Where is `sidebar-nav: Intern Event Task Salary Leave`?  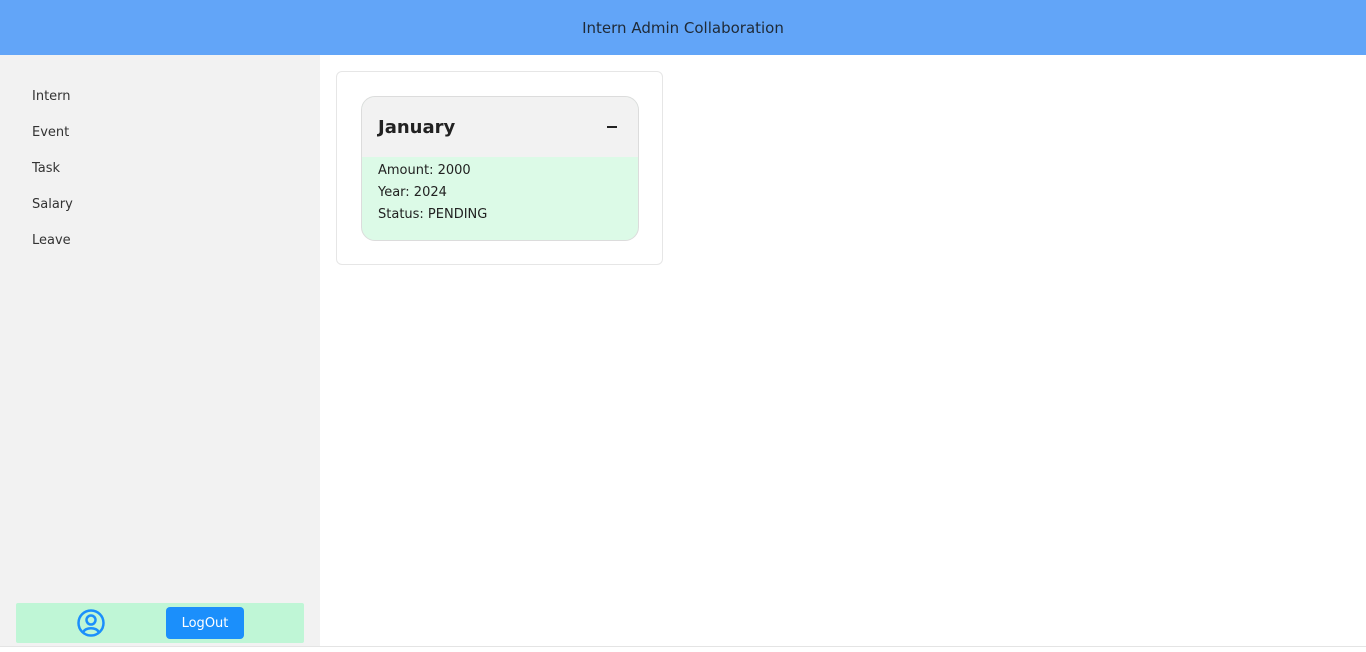
sidebar-nav: Intern Event Task Salary Leave is located at coordinates (160, 157).